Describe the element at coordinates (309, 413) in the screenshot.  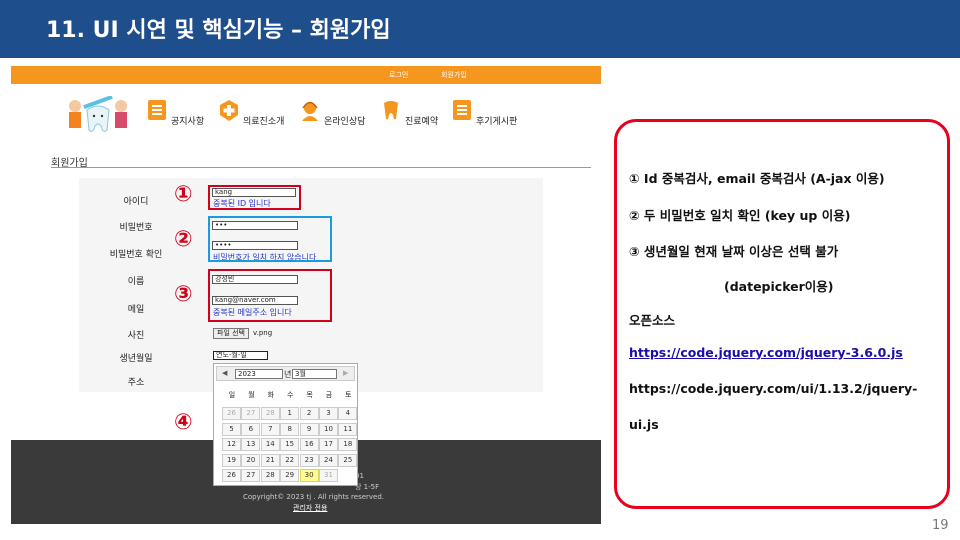
I see `calendar-day: 2` at that location.